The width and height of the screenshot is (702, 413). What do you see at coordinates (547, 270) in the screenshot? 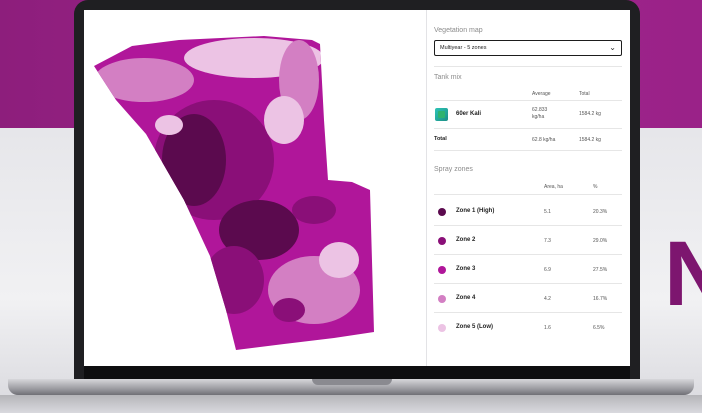
I see `zone-area: 6.9` at bounding box center [547, 270].